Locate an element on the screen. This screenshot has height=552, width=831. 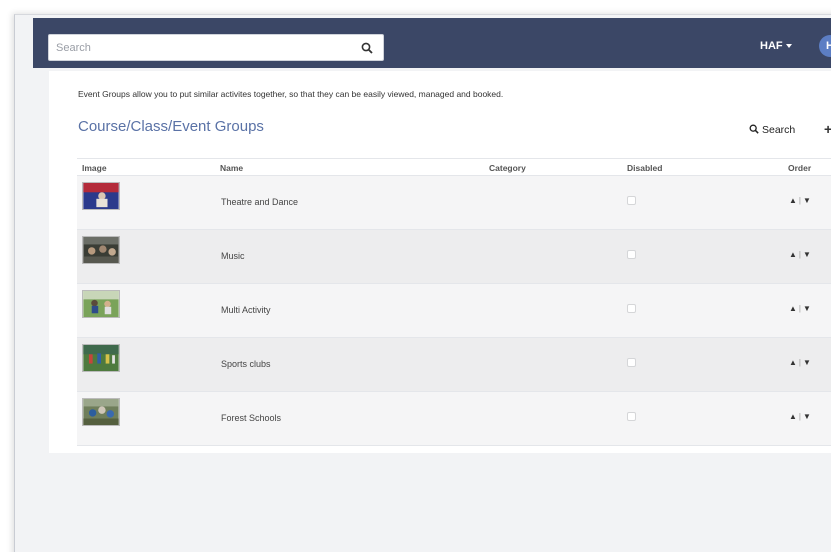
group-name: Forest Schools is located at coordinates (251, 418).